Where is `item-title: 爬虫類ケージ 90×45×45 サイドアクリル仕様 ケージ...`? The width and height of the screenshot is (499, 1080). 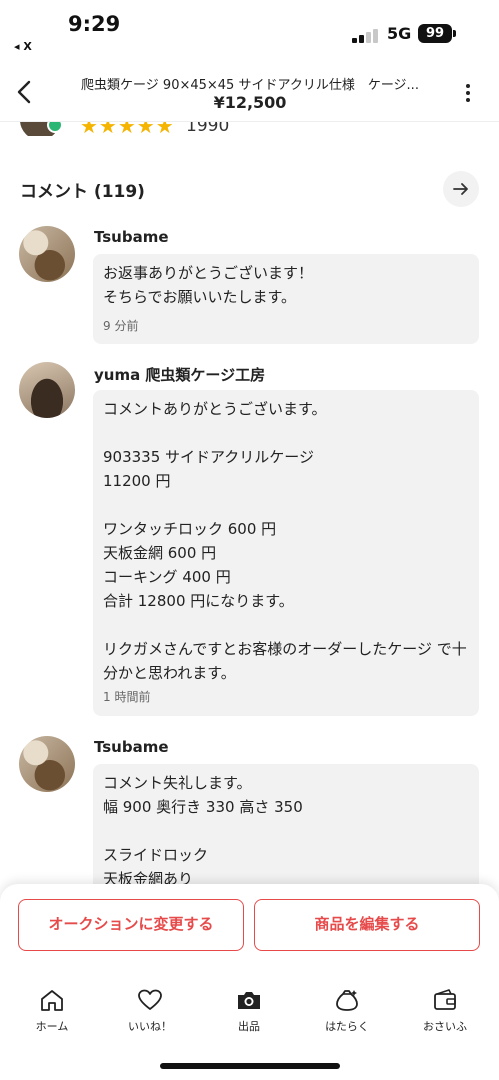 item-title: 爬虫類ケージ 90×45×45 サイドアクリル仕様 ケージ... is located at coordinates (250, 85).